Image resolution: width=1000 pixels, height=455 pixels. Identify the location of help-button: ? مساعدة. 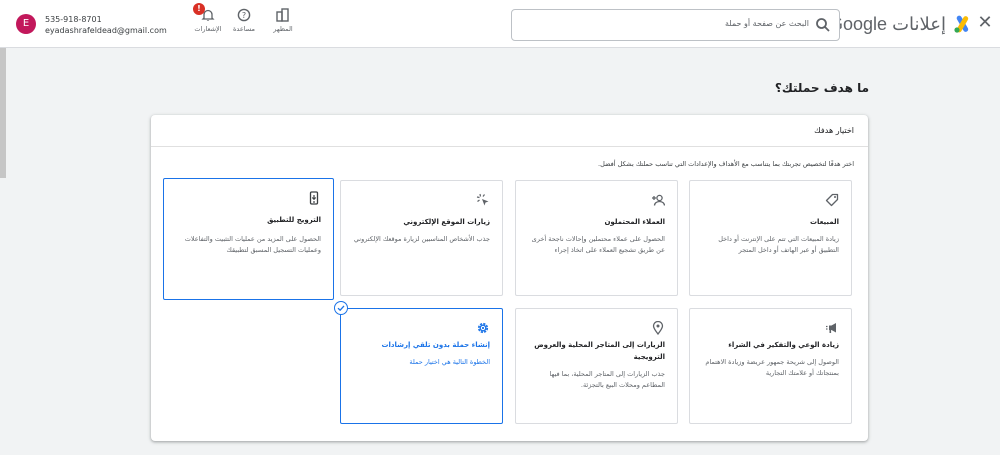
(244, 20).